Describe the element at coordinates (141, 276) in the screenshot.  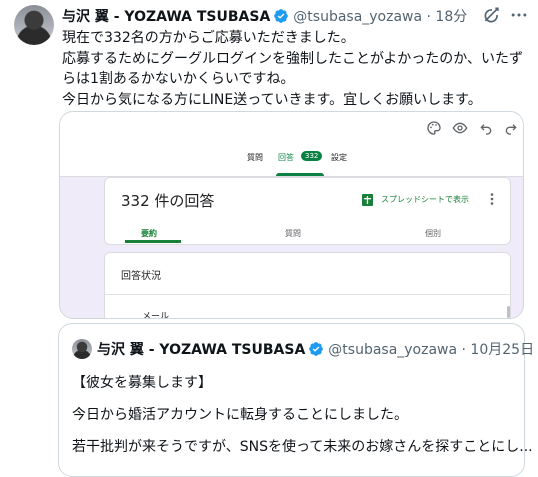
I see `response-status-title: 回答状況` at that location.